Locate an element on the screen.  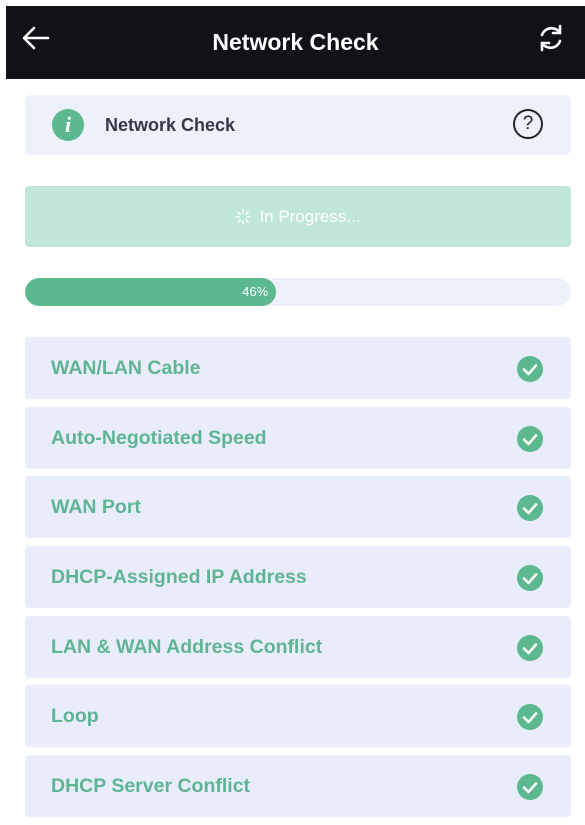
progress-bar-fill: 46% is located at coordinates (151, 292).